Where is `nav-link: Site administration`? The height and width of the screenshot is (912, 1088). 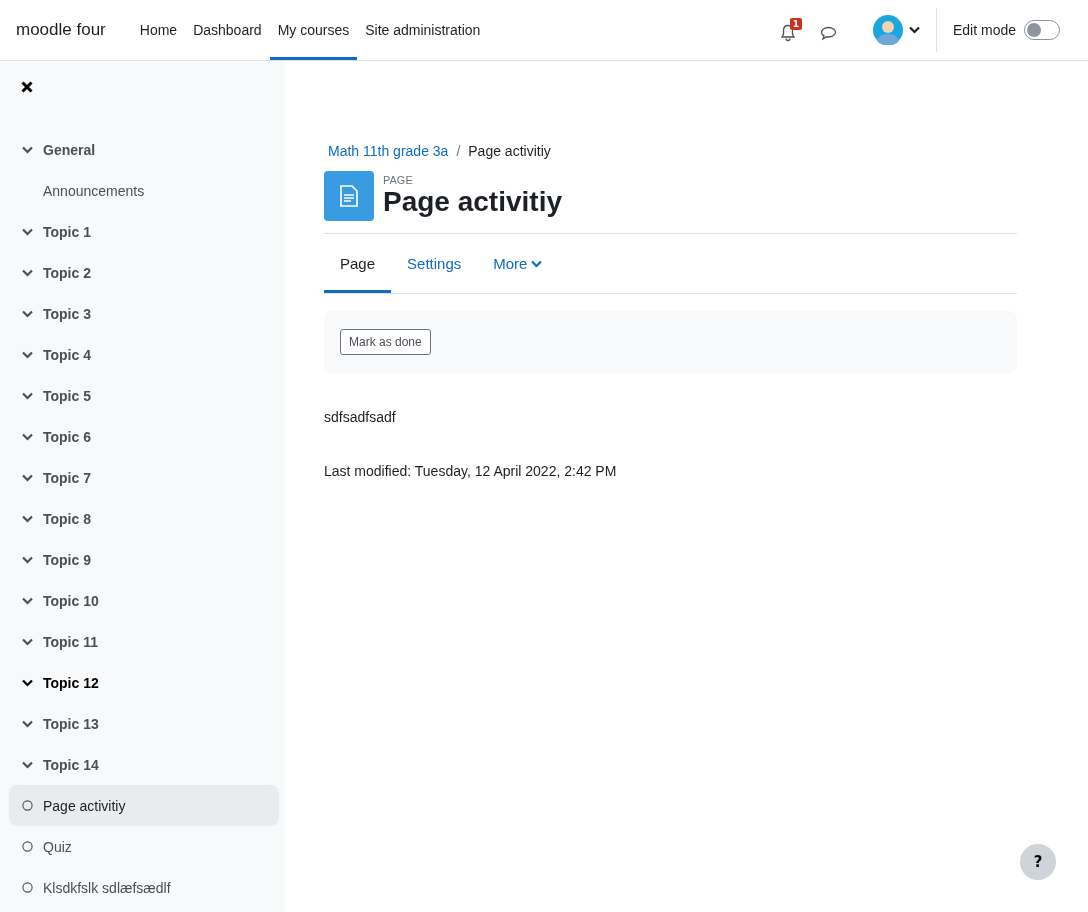 nav-link: Site administration is located at coordinates (423, 30).